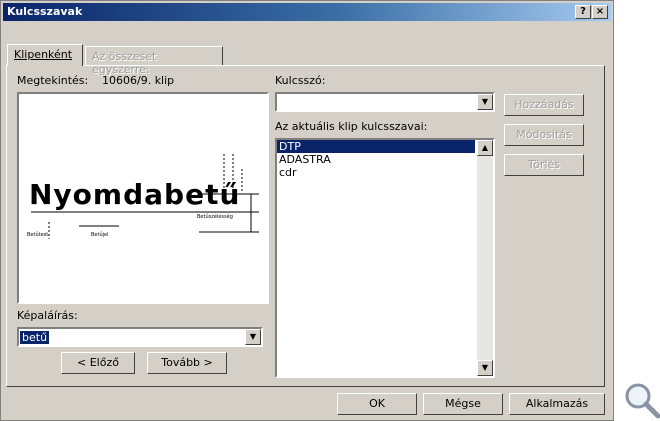 The height and width of the screenshot is (421, 660). Describe the element at coordinates (485, 258) in the screenshot. I see `keywords-scrollbar: ▲ ▼` at that location.